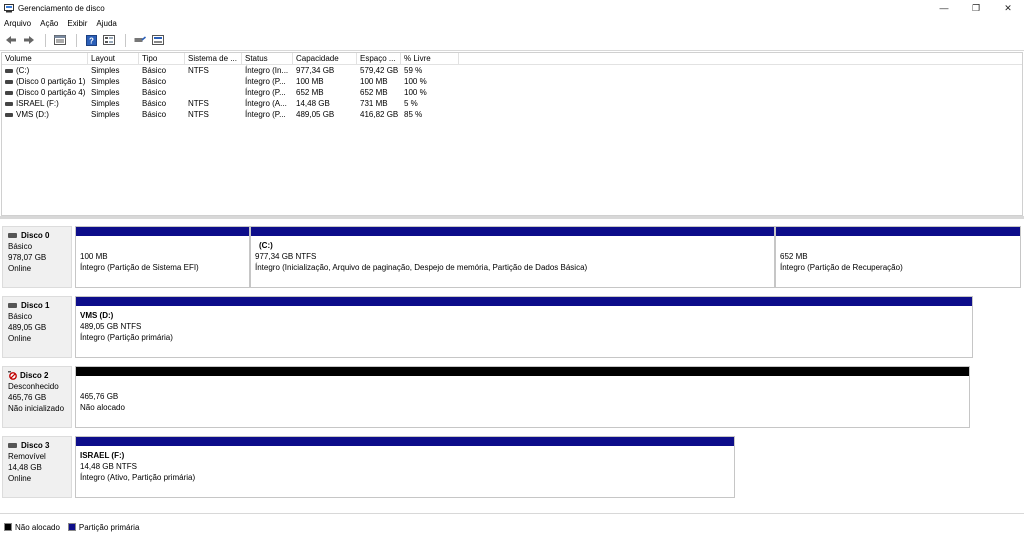 Image resolution: width=1024 pixels, height=540 pixels. I want to click on legend-label-primary: Partição primária, so click(109, 527).